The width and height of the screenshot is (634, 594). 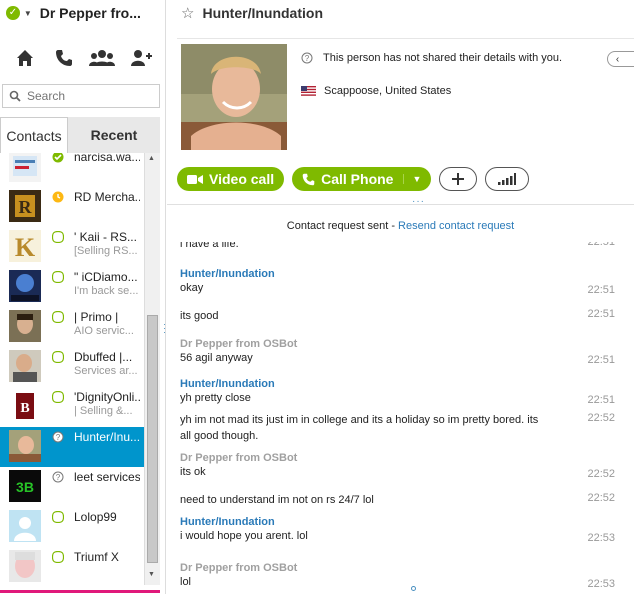 What do you see at coordinates (58, 158) in the screenshot?
I see `online-status-icon` at bounding box center [58, 158].